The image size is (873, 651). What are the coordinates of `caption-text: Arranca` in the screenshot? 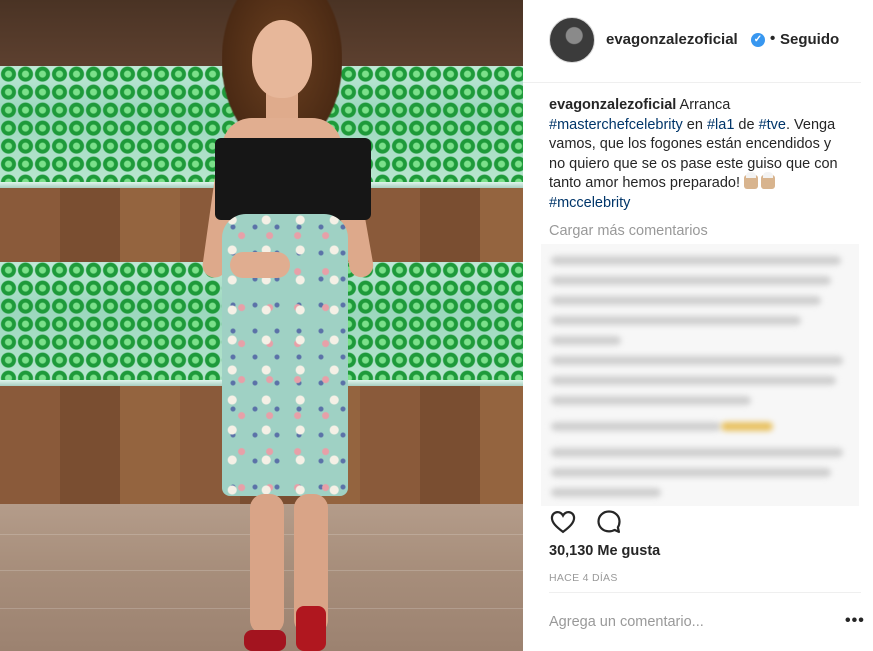 It's located at (703, 105).